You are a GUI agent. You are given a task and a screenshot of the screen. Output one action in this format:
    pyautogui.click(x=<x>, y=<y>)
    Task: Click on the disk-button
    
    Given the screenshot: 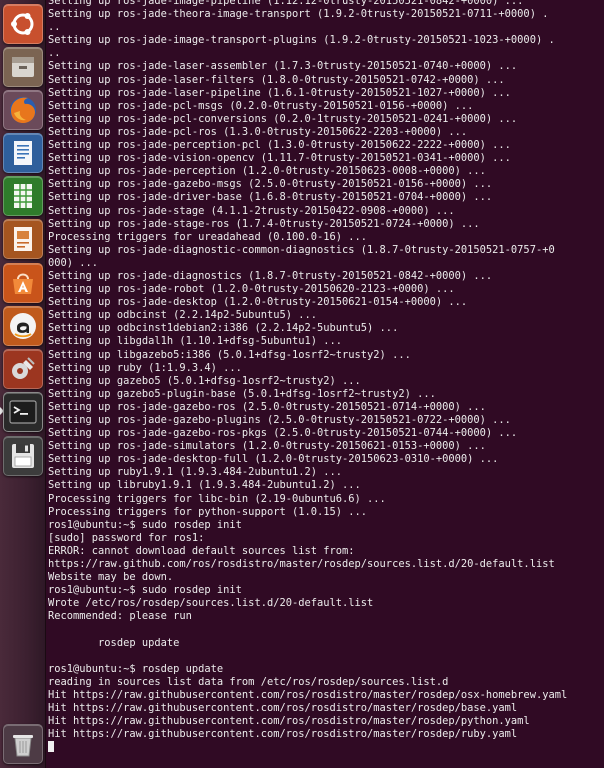 What is the action you would take?
    pyautogui.click(x=23, y=456)
    